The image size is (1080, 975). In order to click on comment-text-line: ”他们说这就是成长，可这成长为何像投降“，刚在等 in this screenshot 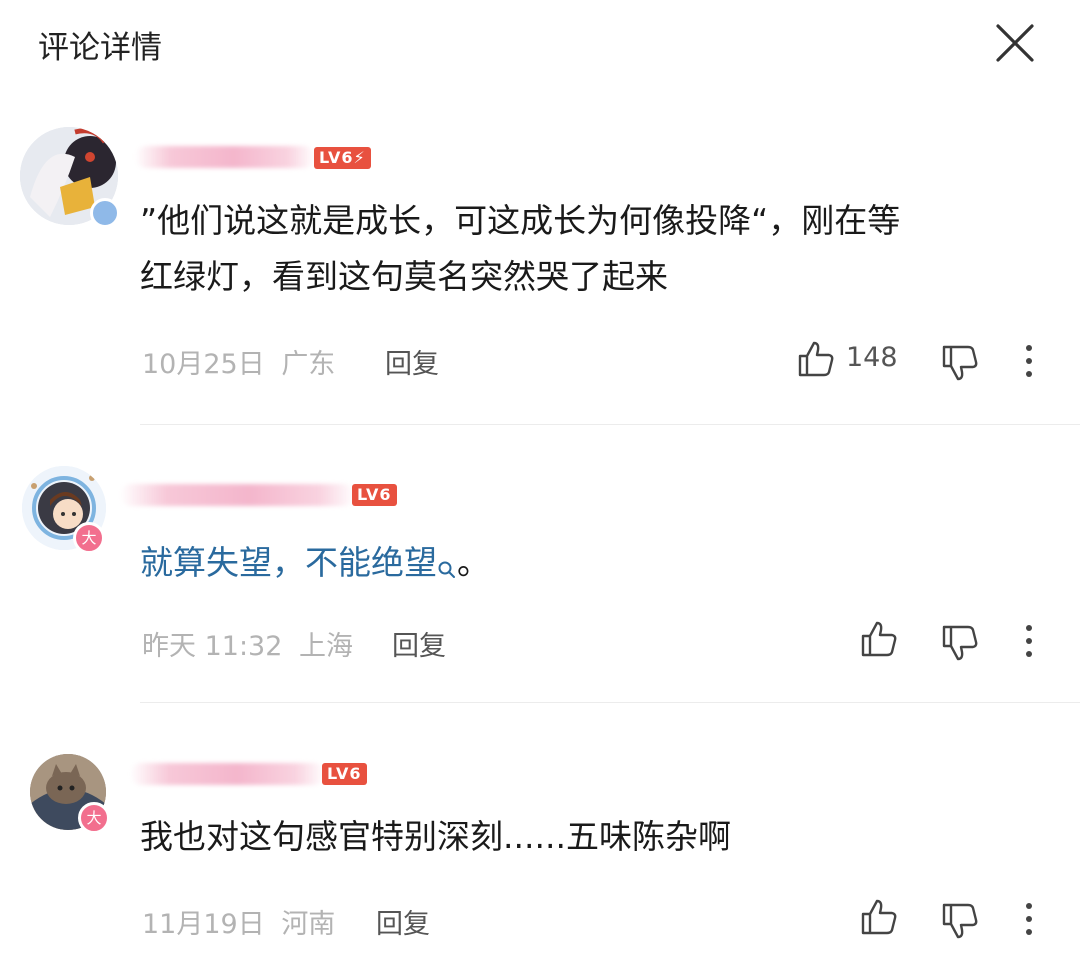, I will do `click(520, 220)`.